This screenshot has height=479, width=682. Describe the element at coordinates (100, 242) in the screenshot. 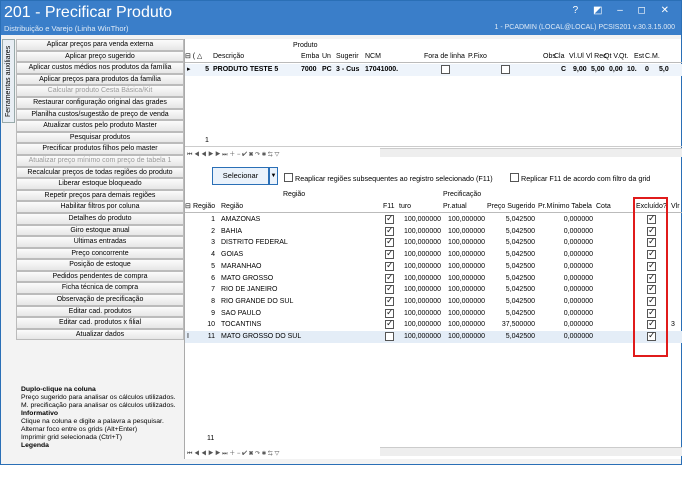

I see `tool-button: Últimas entradas` at that location.